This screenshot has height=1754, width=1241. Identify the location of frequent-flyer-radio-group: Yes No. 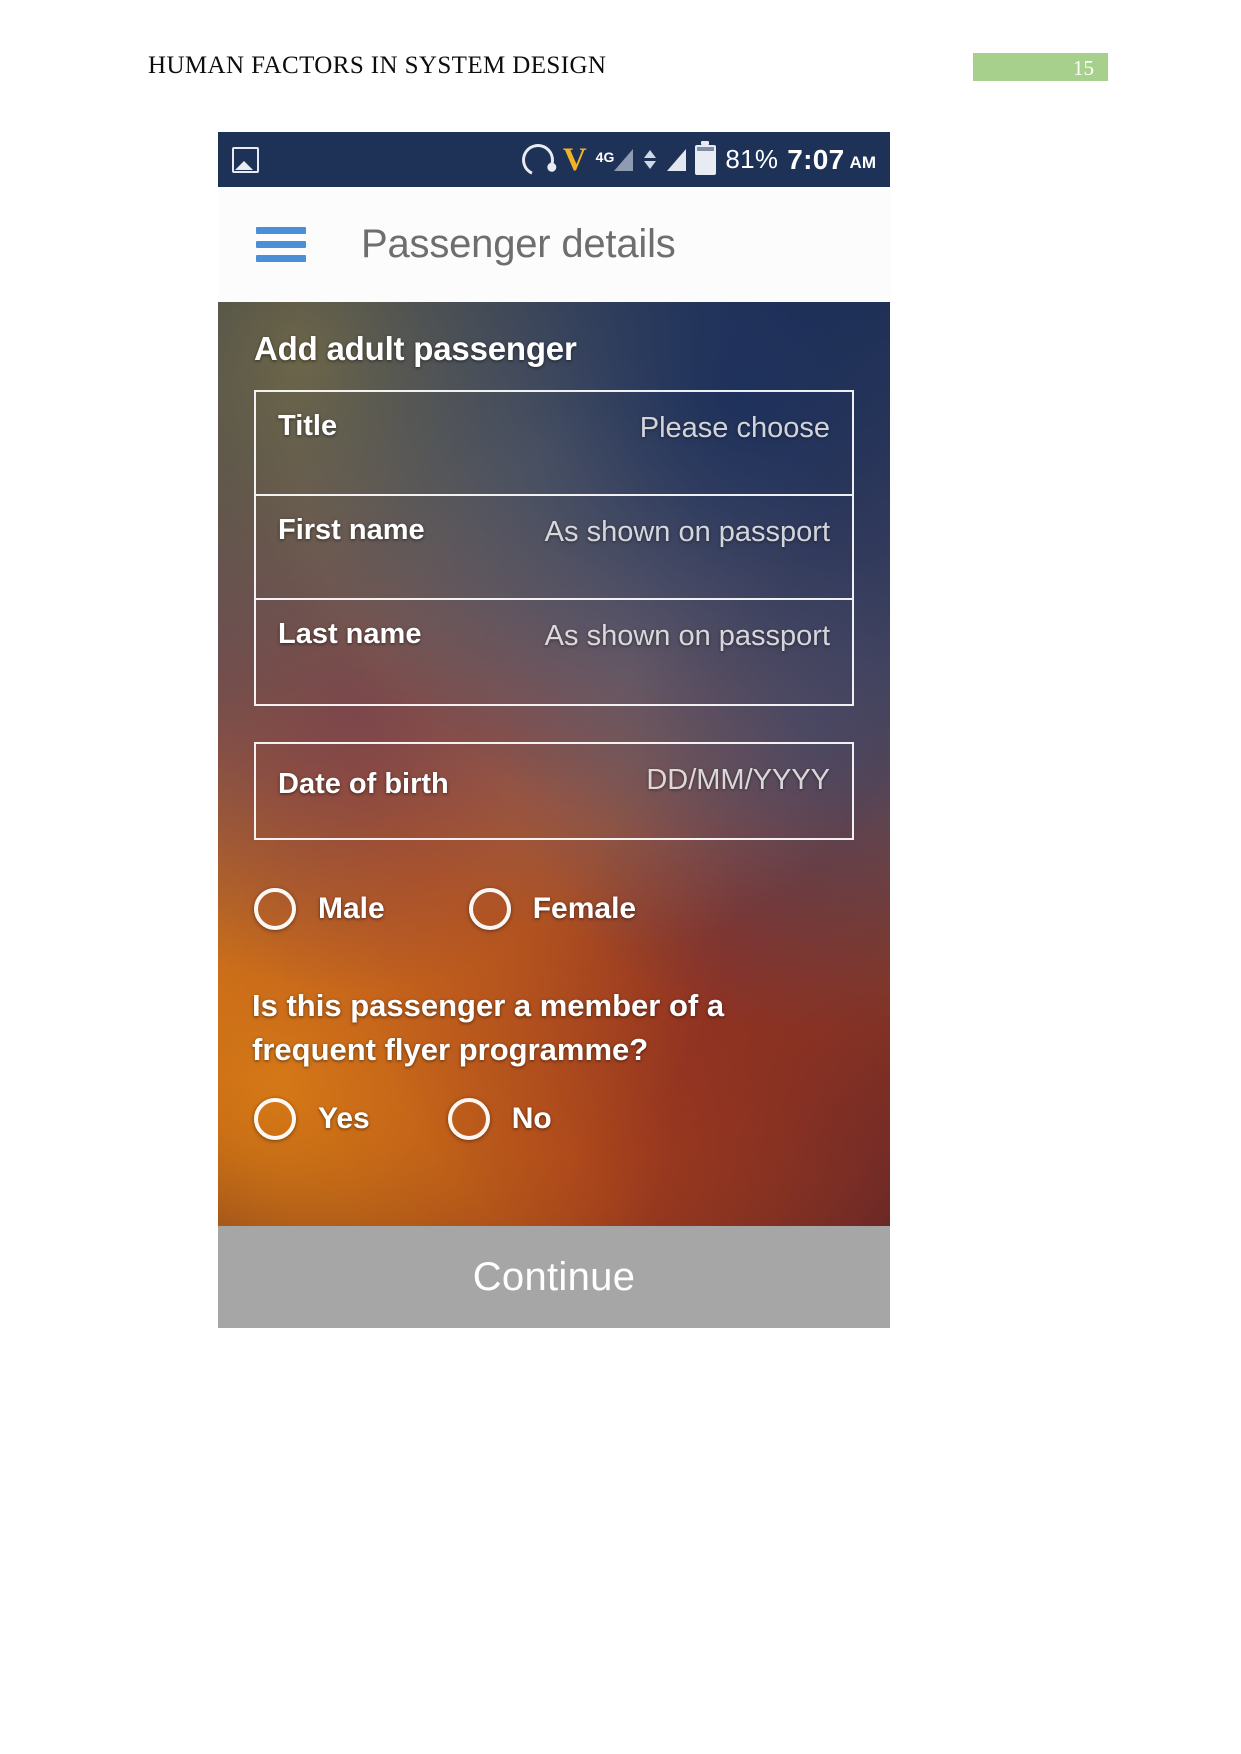
(403, 1119).